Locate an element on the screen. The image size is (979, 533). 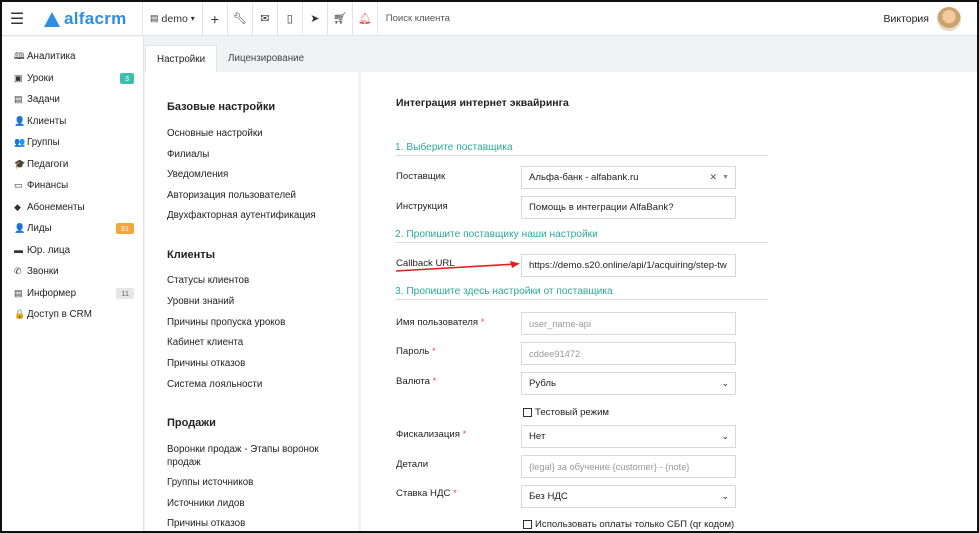
fiscal-select: Нет ⌄ is located at coordinates (628, 436).